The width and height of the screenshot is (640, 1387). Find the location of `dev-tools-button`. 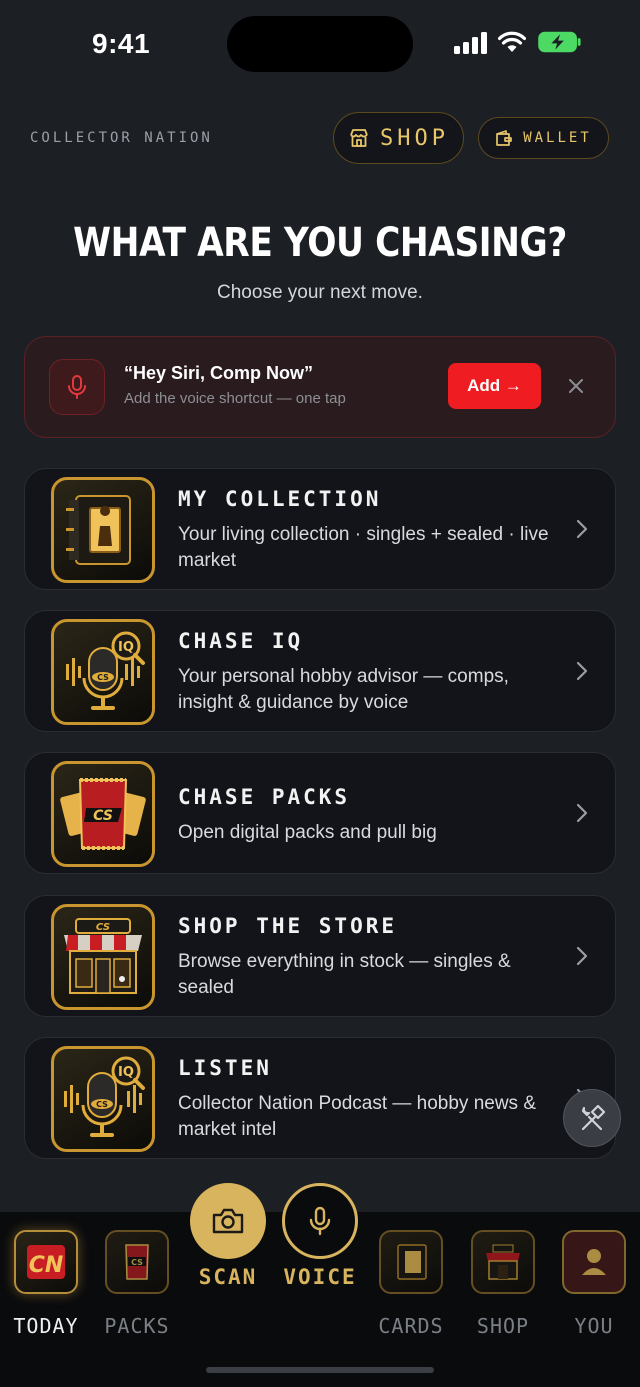

dev-tools-button is located at coordinates (592, 1118).